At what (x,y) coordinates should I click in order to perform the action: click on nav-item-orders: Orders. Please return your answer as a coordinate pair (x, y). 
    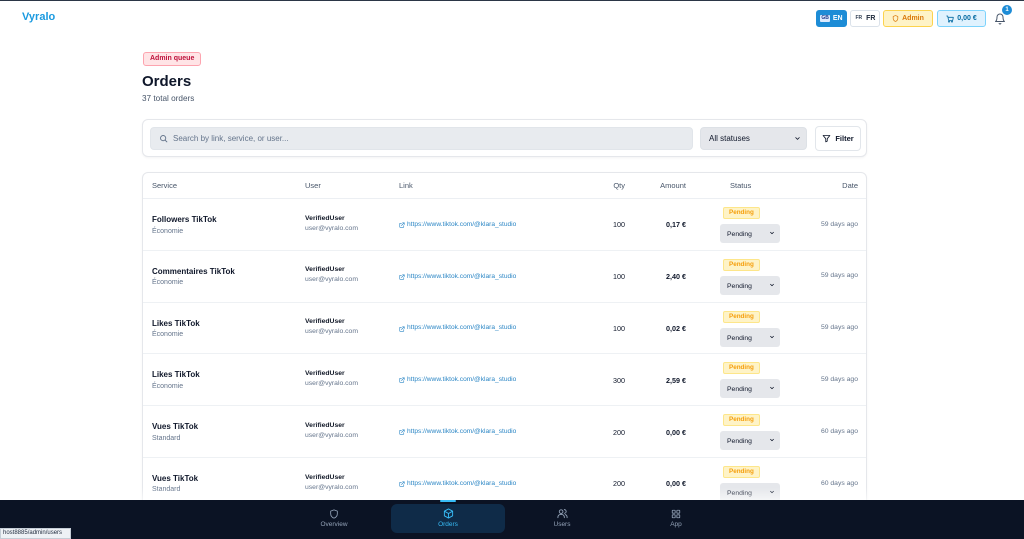
    Looking at the image, I should click on (448, 518).